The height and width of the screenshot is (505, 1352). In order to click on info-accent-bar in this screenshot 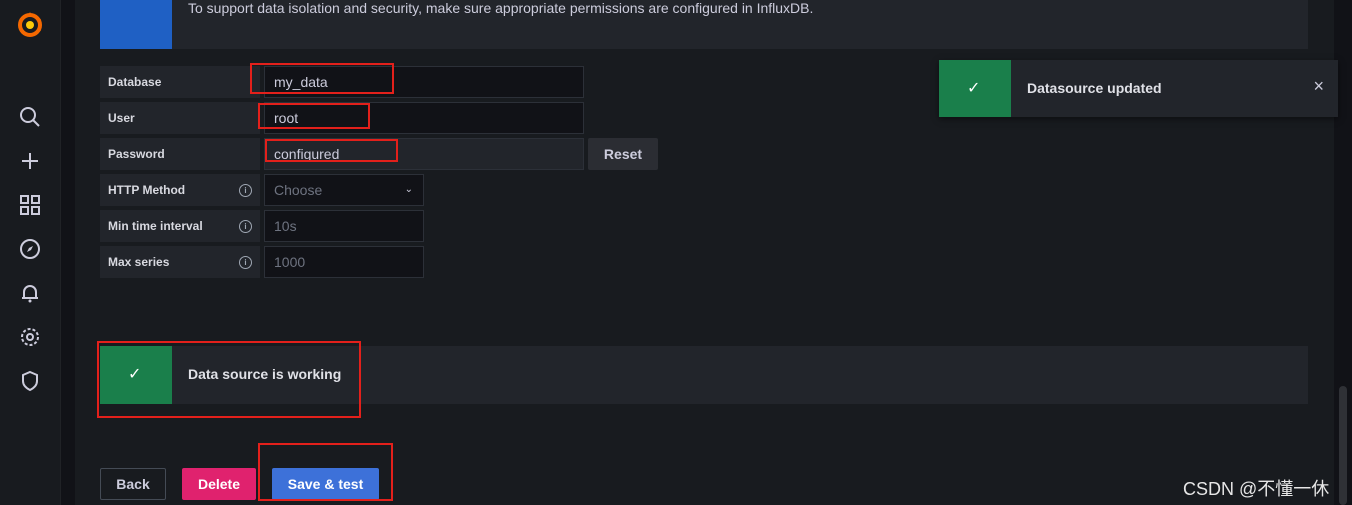, I will do `click(136, 24)`.